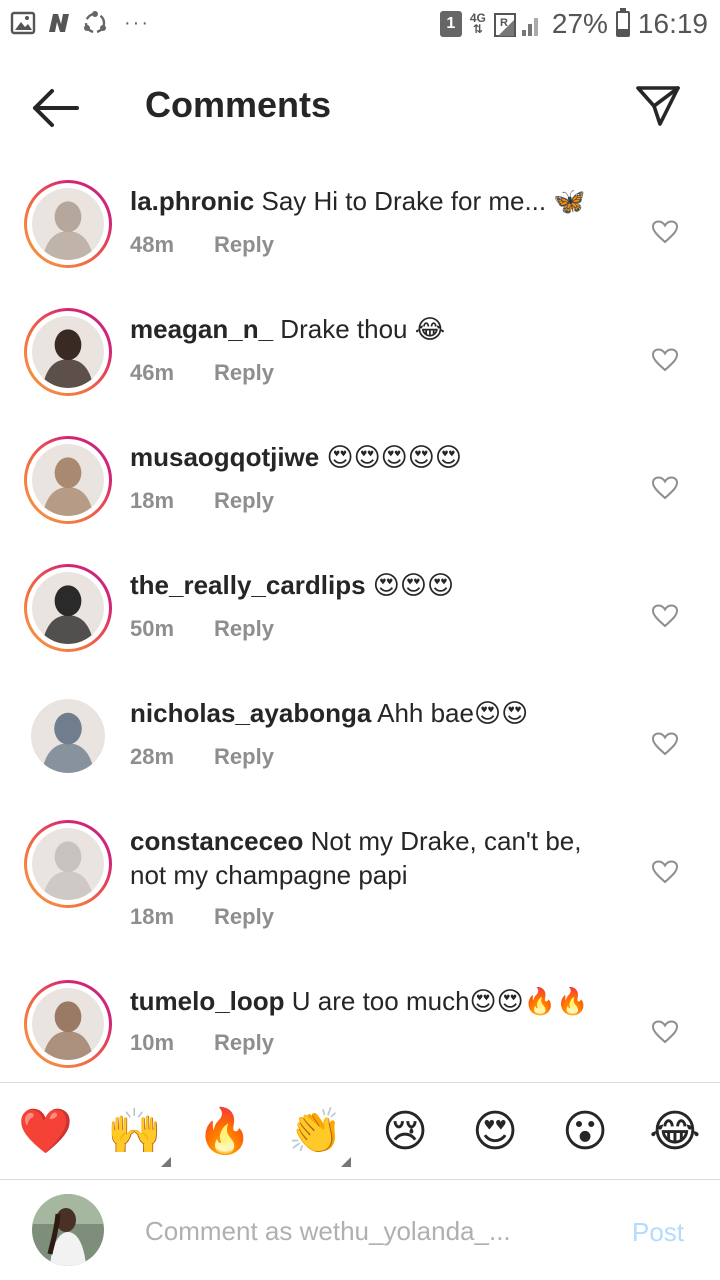 The height and width of the screenshot is (1280, 720). Describe the element at coordinates (152, 1042) in the screenshot. I see `comment-time: 10m` at that location.